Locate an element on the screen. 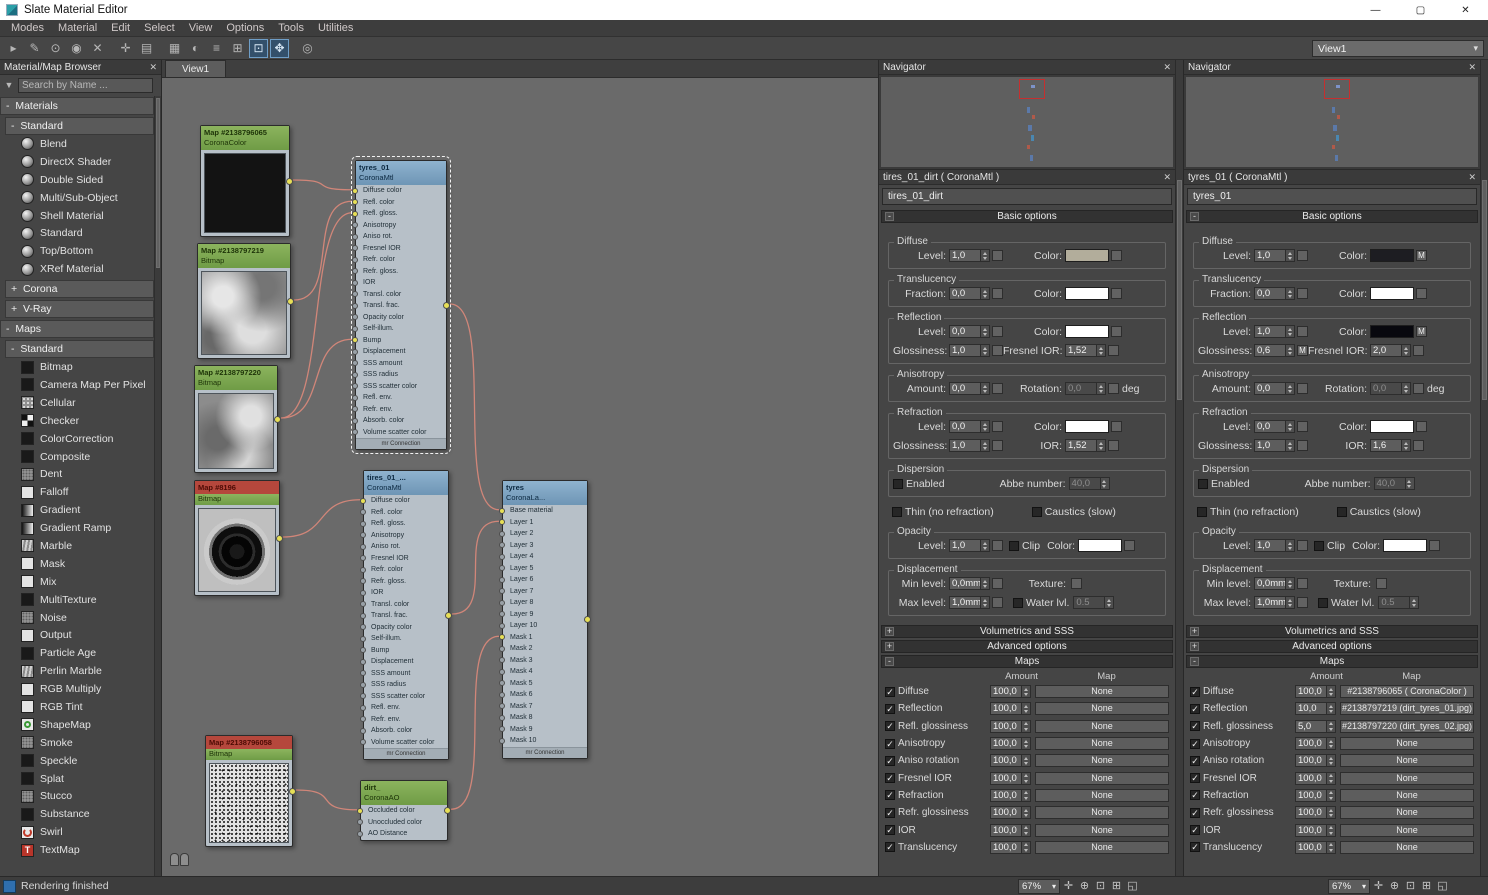  slot-volume-scatter-color: Volume scatter color is located at coordinates (406, 743).